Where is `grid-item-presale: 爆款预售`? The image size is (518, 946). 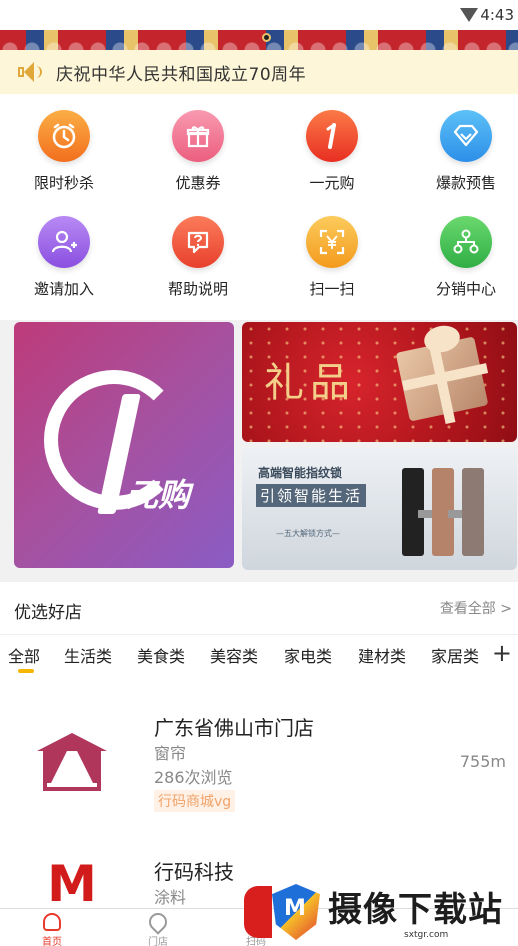 grid-item-presale: 爆款预售 is located at coordinates (466, 151).